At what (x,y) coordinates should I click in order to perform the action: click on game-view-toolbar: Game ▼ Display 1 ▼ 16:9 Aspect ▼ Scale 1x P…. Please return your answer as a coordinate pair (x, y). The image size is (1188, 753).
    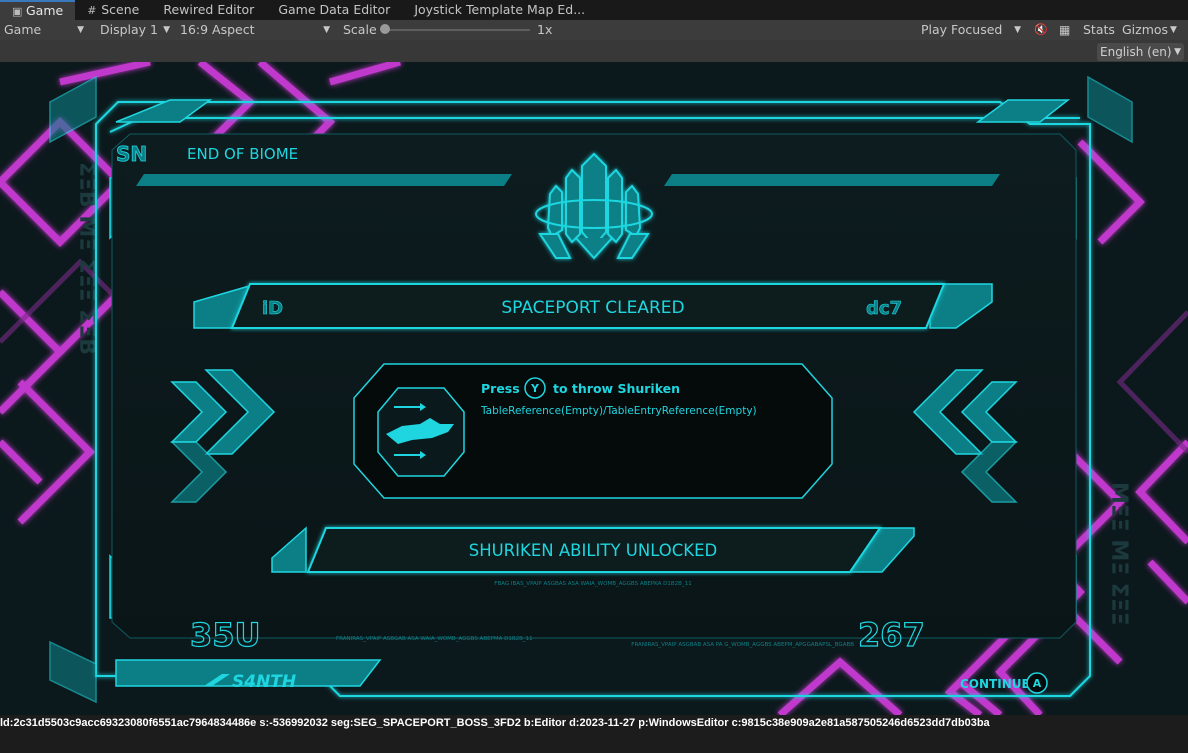
    Looking at the image, I should click on (594, 30).